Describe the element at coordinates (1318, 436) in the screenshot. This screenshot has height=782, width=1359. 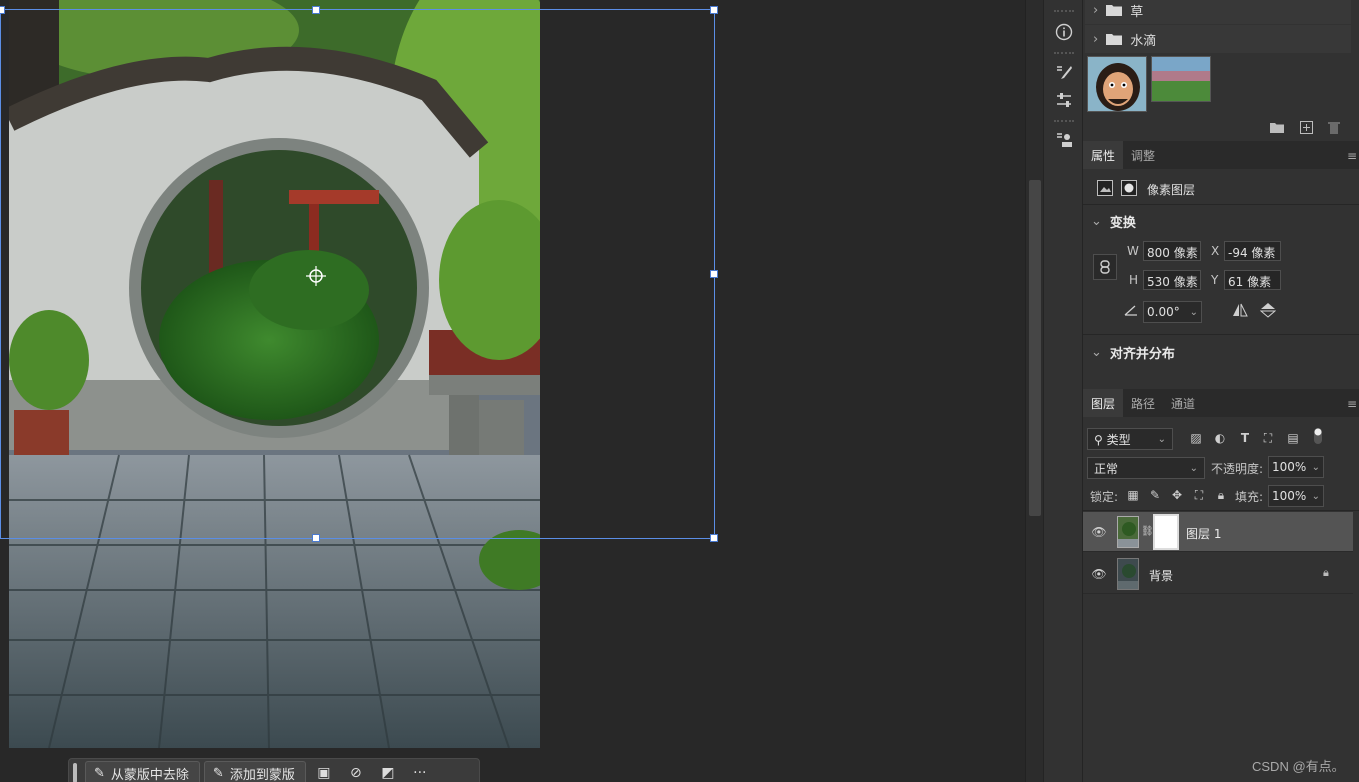
I see `filter-toggle-icon` at that location.